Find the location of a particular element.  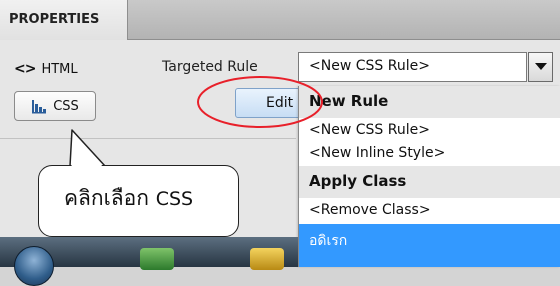

css-bars-icon is located at coordinates (39, 107).